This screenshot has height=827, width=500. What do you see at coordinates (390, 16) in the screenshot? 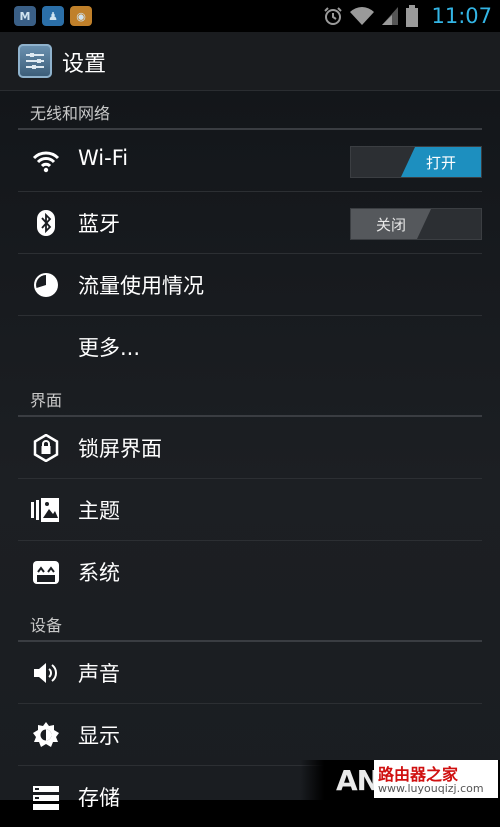
I see `cell-signal-icon` at bounding box center [390, 16].